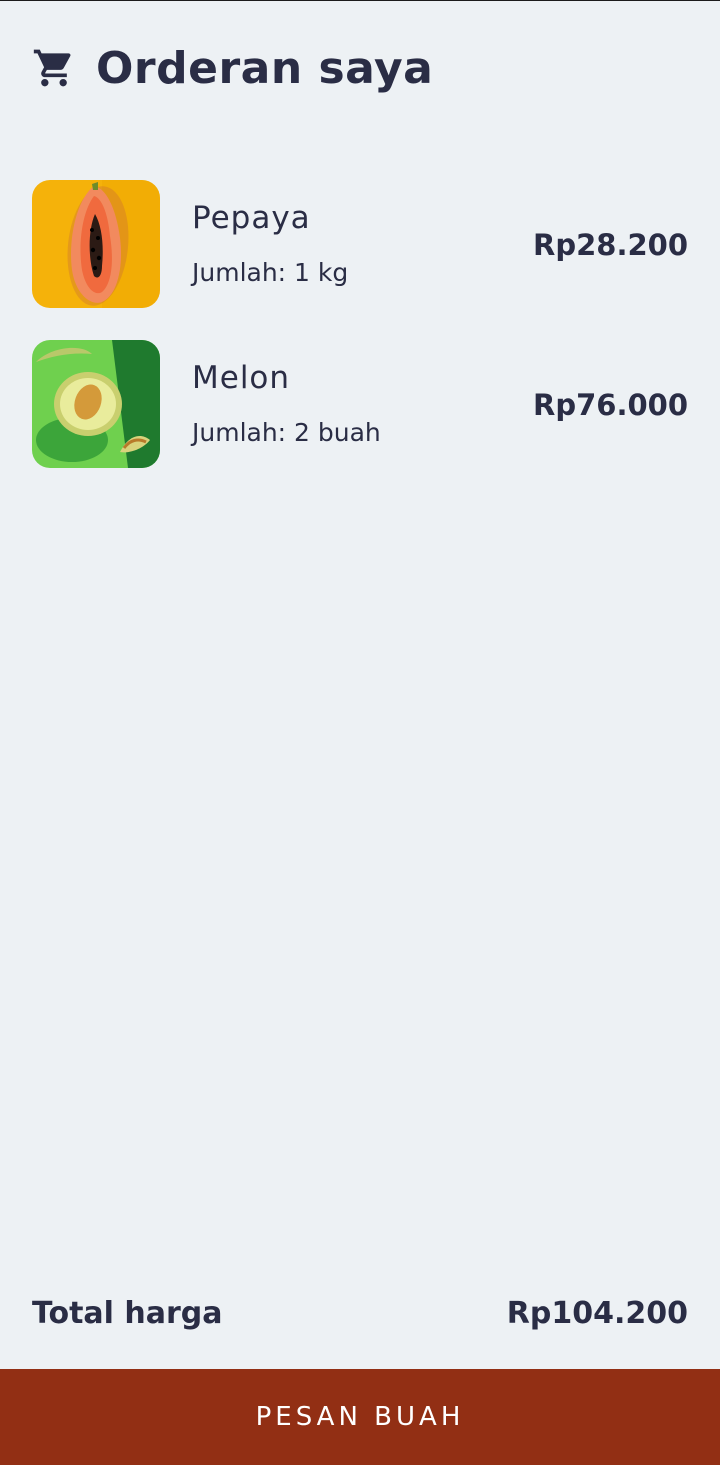 The height and width of the screenshot is (1465, 720). What do you see at coordinates (610, 245) in the screenshot?
I see `item-price: Rp28.200` at bounding box center [610, 245].